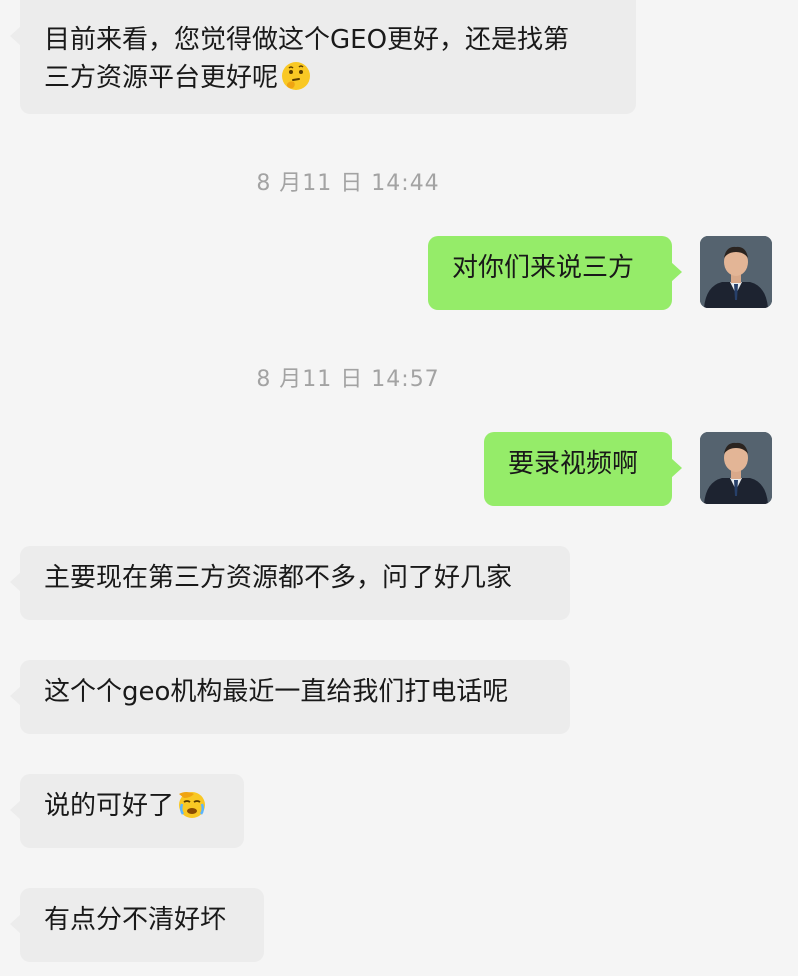 The width and height of the screenshot is (798, 976). I want to click on message-bubble-incoming: 说的可好了, so click(127, 811).